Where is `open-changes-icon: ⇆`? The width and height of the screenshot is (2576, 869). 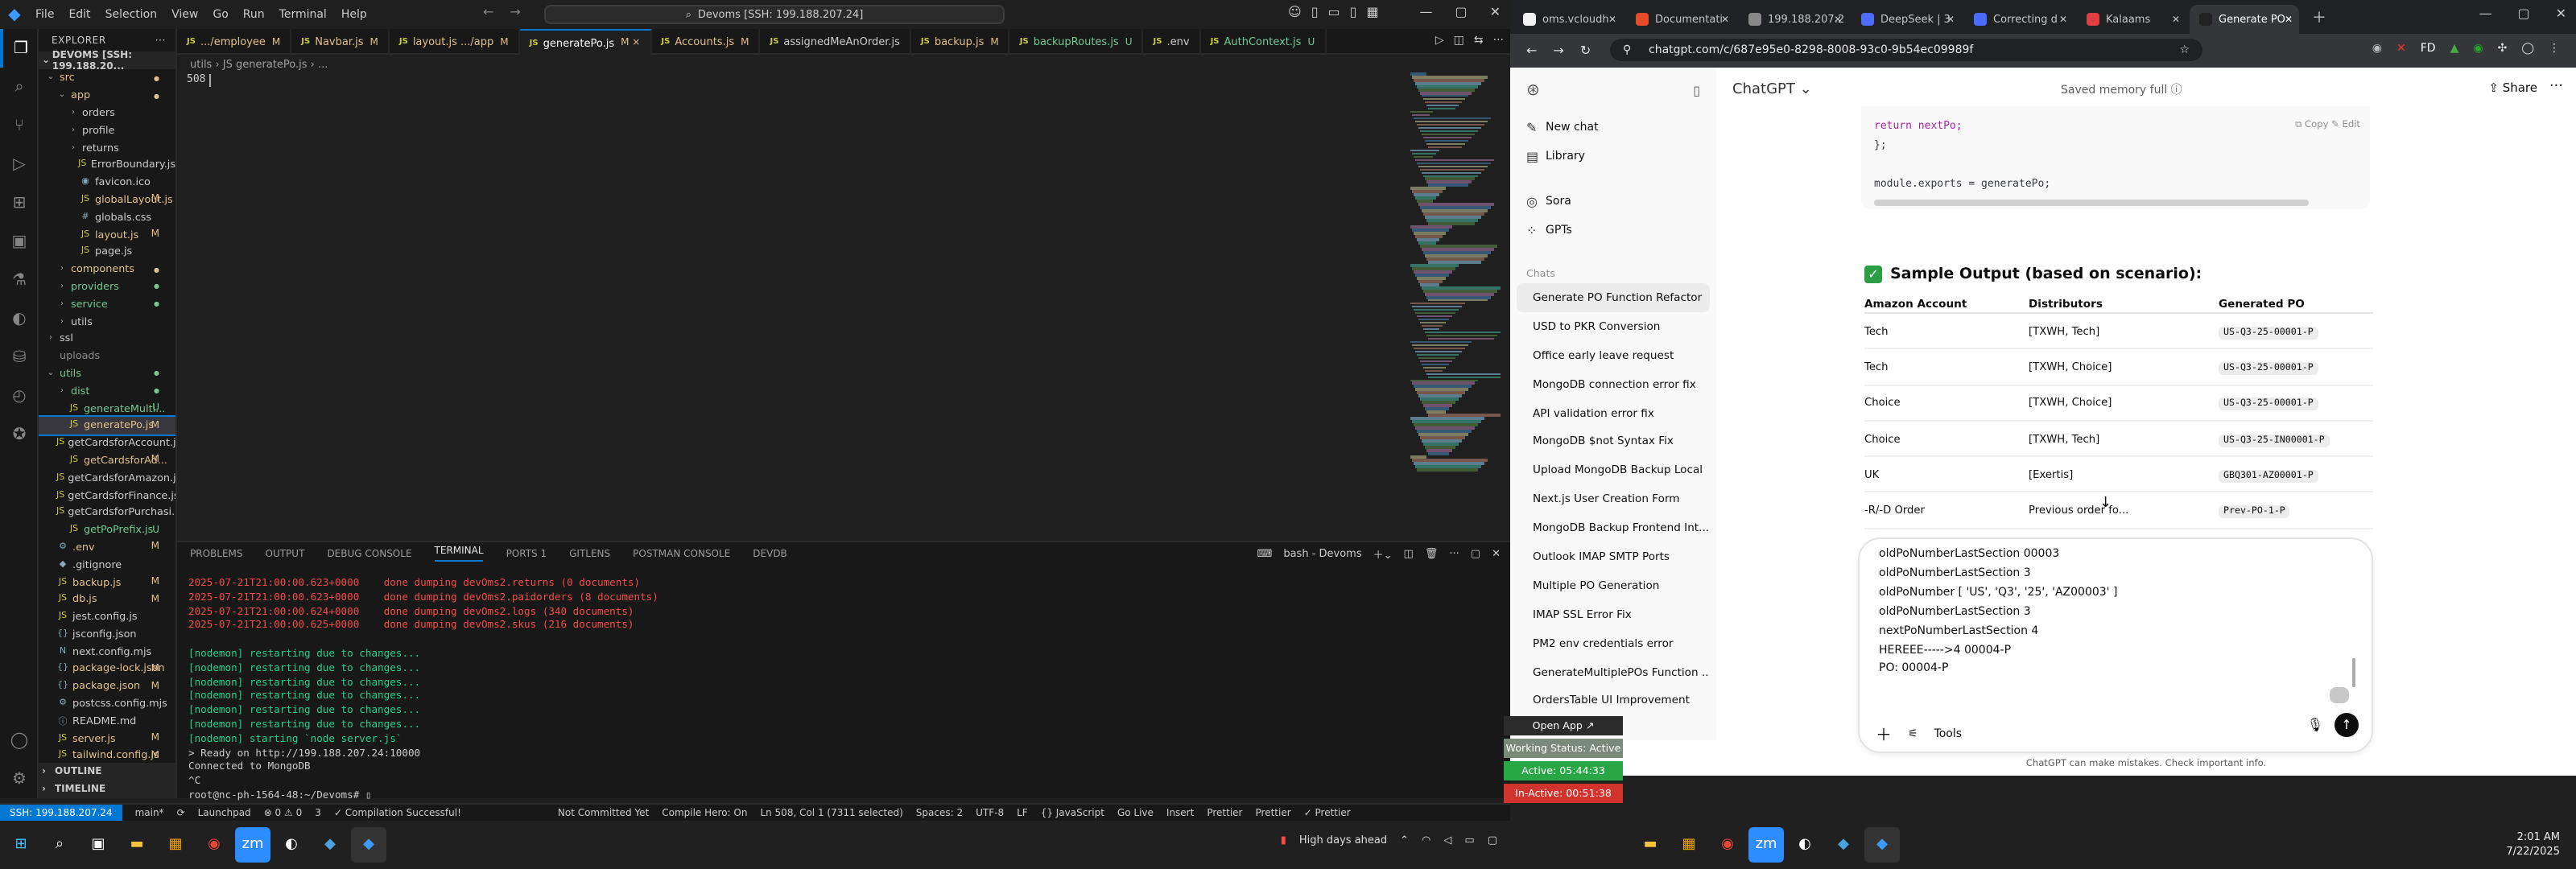 open-changes-icon: ⇆ is located at coordinates (1479, 40).